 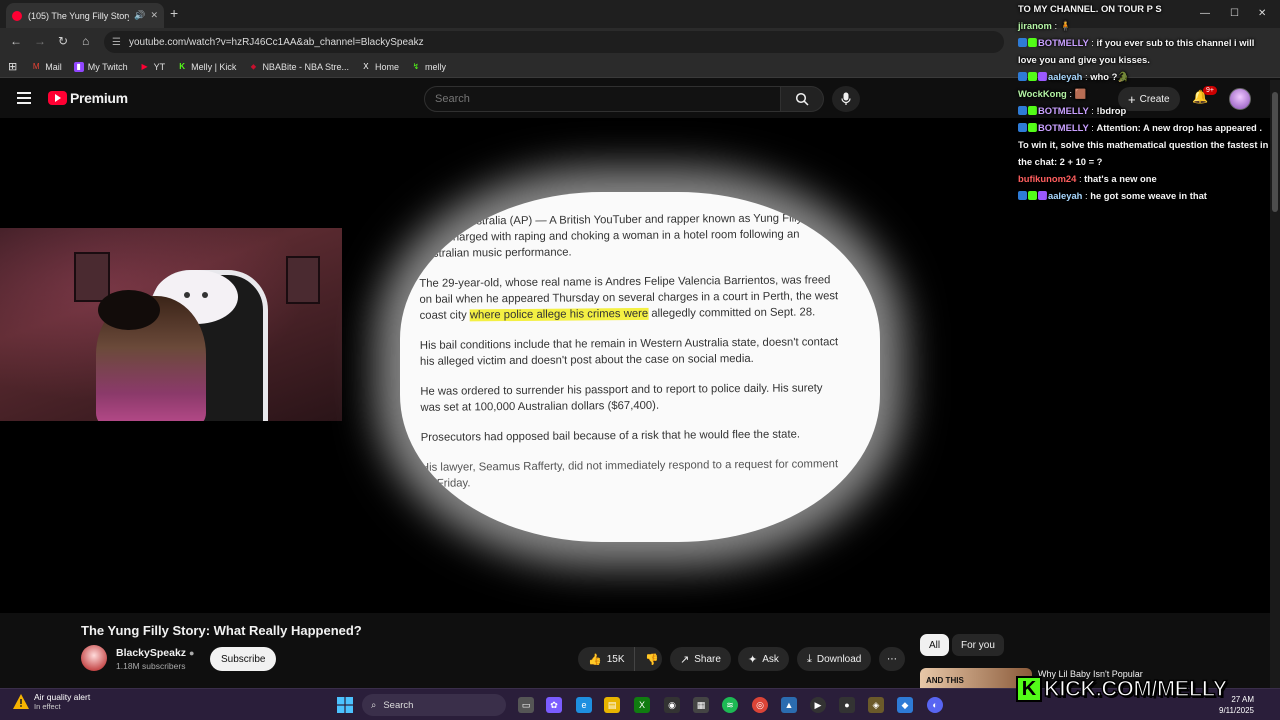 I want to click on close-tab-icon: ✕, so click(x=154, y=15).